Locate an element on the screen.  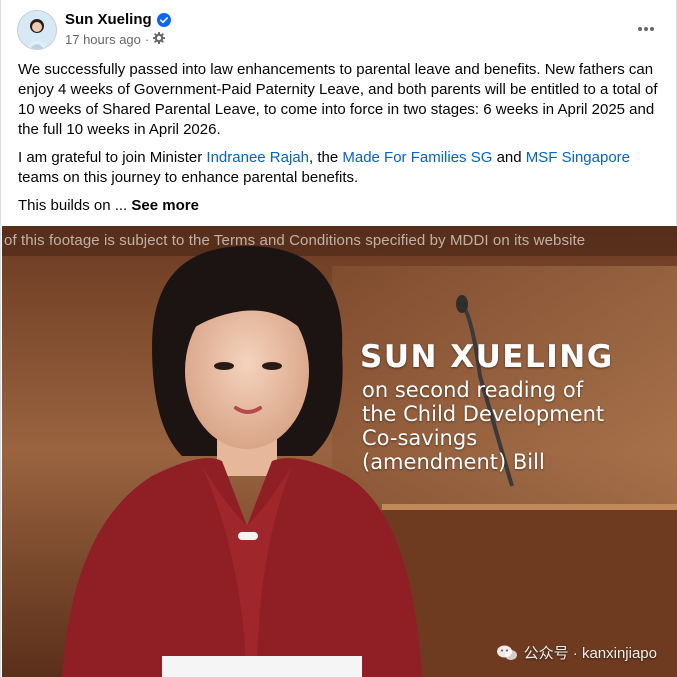
caption-line: (amendment) Bill is located at coordinates (453, 462).